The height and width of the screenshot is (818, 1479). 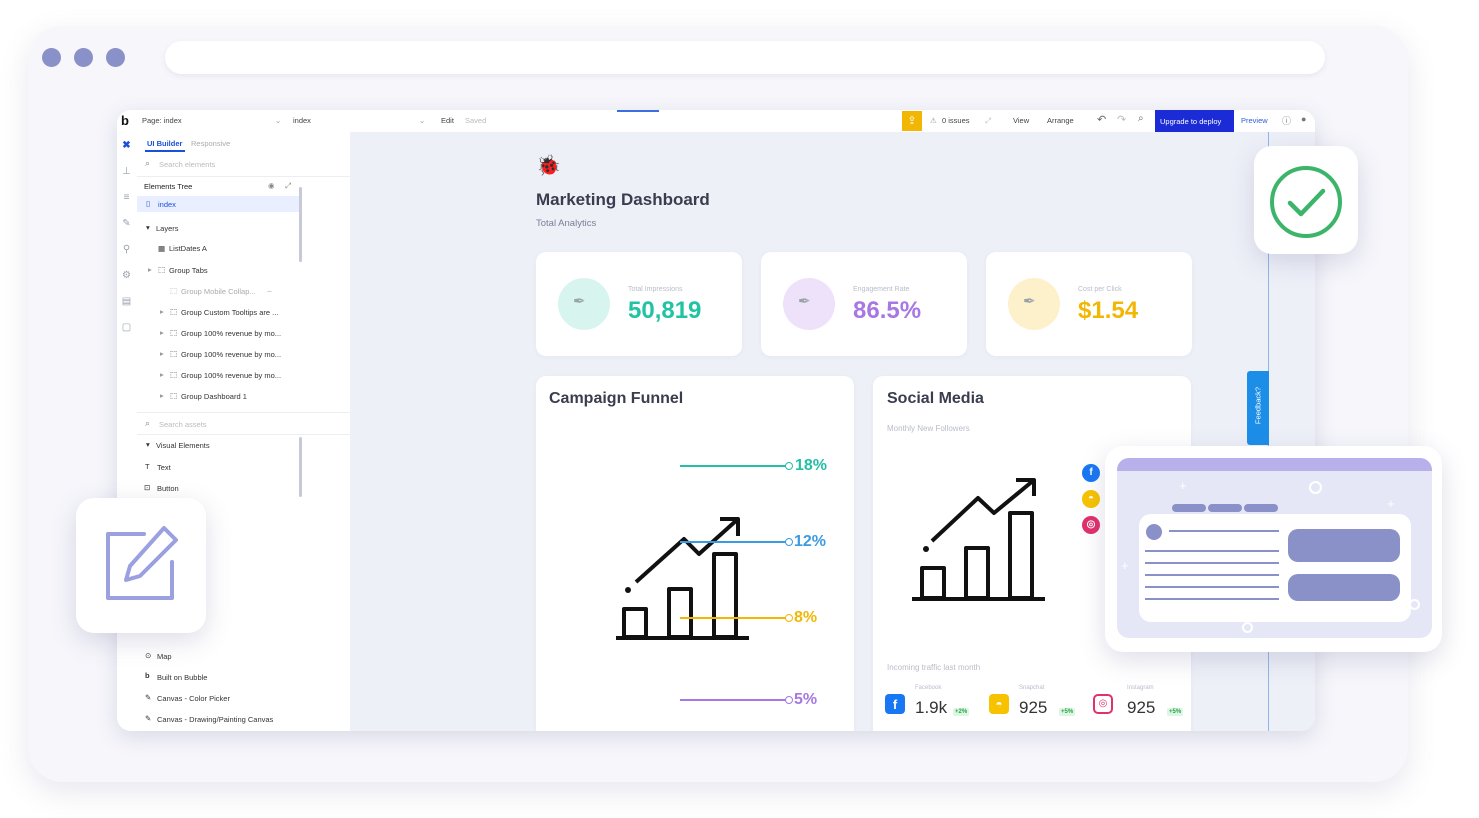 What do you see at coordinates (126, 145) in the screenshot?
I see `design-tool-icon: ✖` at bounding box center [126, 145].